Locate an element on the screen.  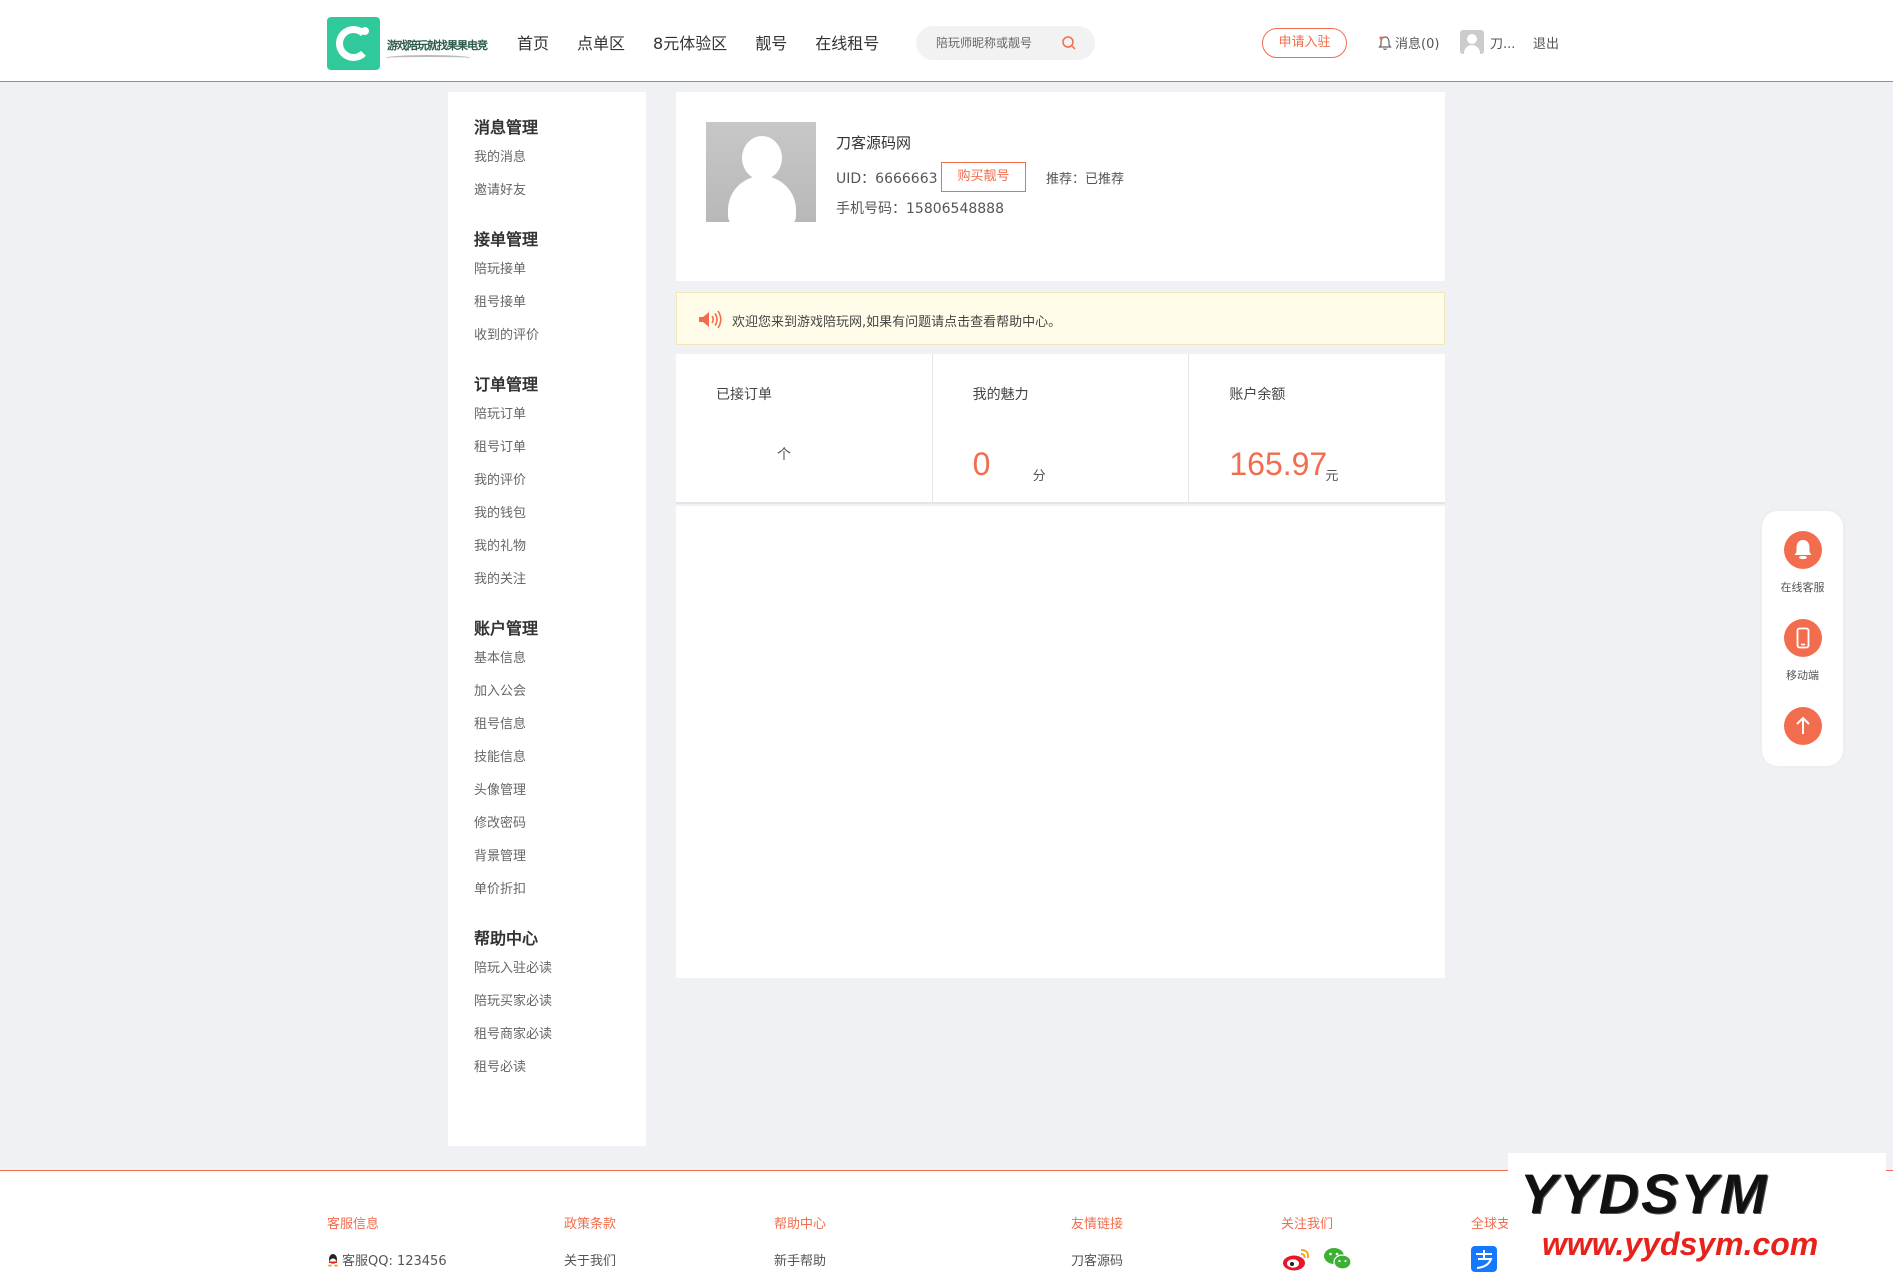
logout-link: 退出 is located at coordinates (1546, 42).